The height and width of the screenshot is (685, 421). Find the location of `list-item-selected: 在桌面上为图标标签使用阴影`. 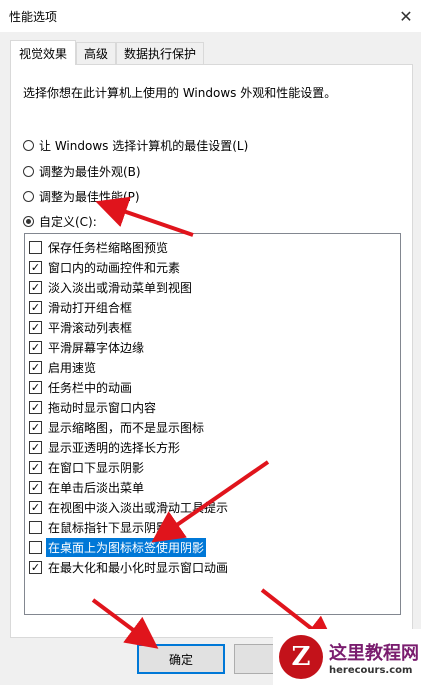

list-item-selected: 在桌面上为图标标签使用阴影 is located at coordinates (118, 547).